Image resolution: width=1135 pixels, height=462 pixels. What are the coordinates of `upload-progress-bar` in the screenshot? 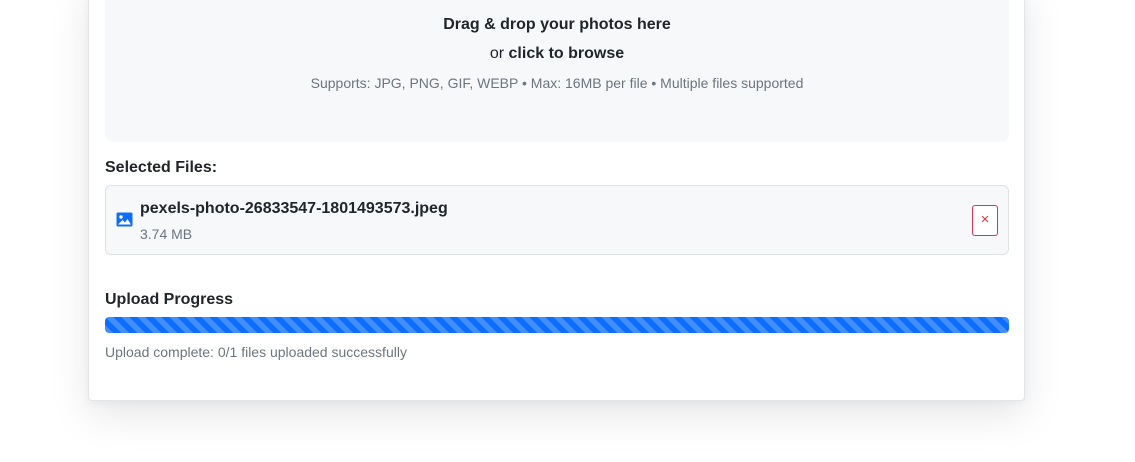 It's located at (557, 325).